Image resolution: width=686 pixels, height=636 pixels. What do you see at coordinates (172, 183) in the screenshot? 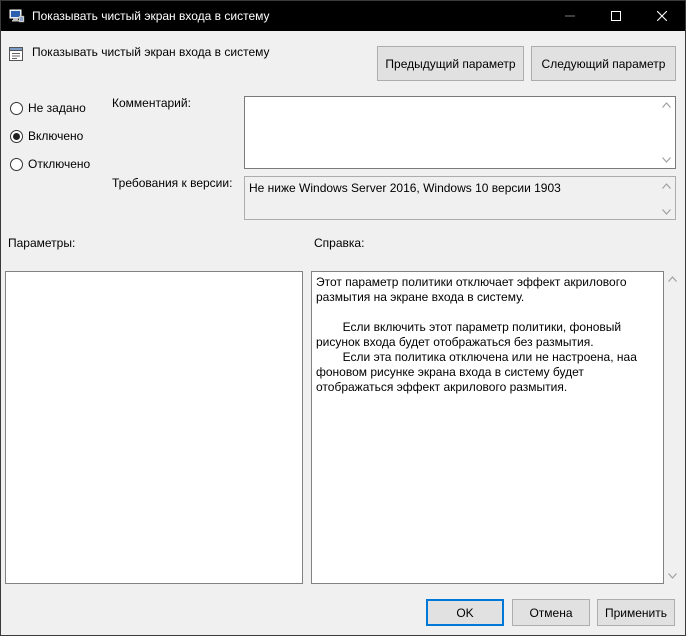
I see `supported-on-label: Требования к версии:` at bounding box center [172, 183].